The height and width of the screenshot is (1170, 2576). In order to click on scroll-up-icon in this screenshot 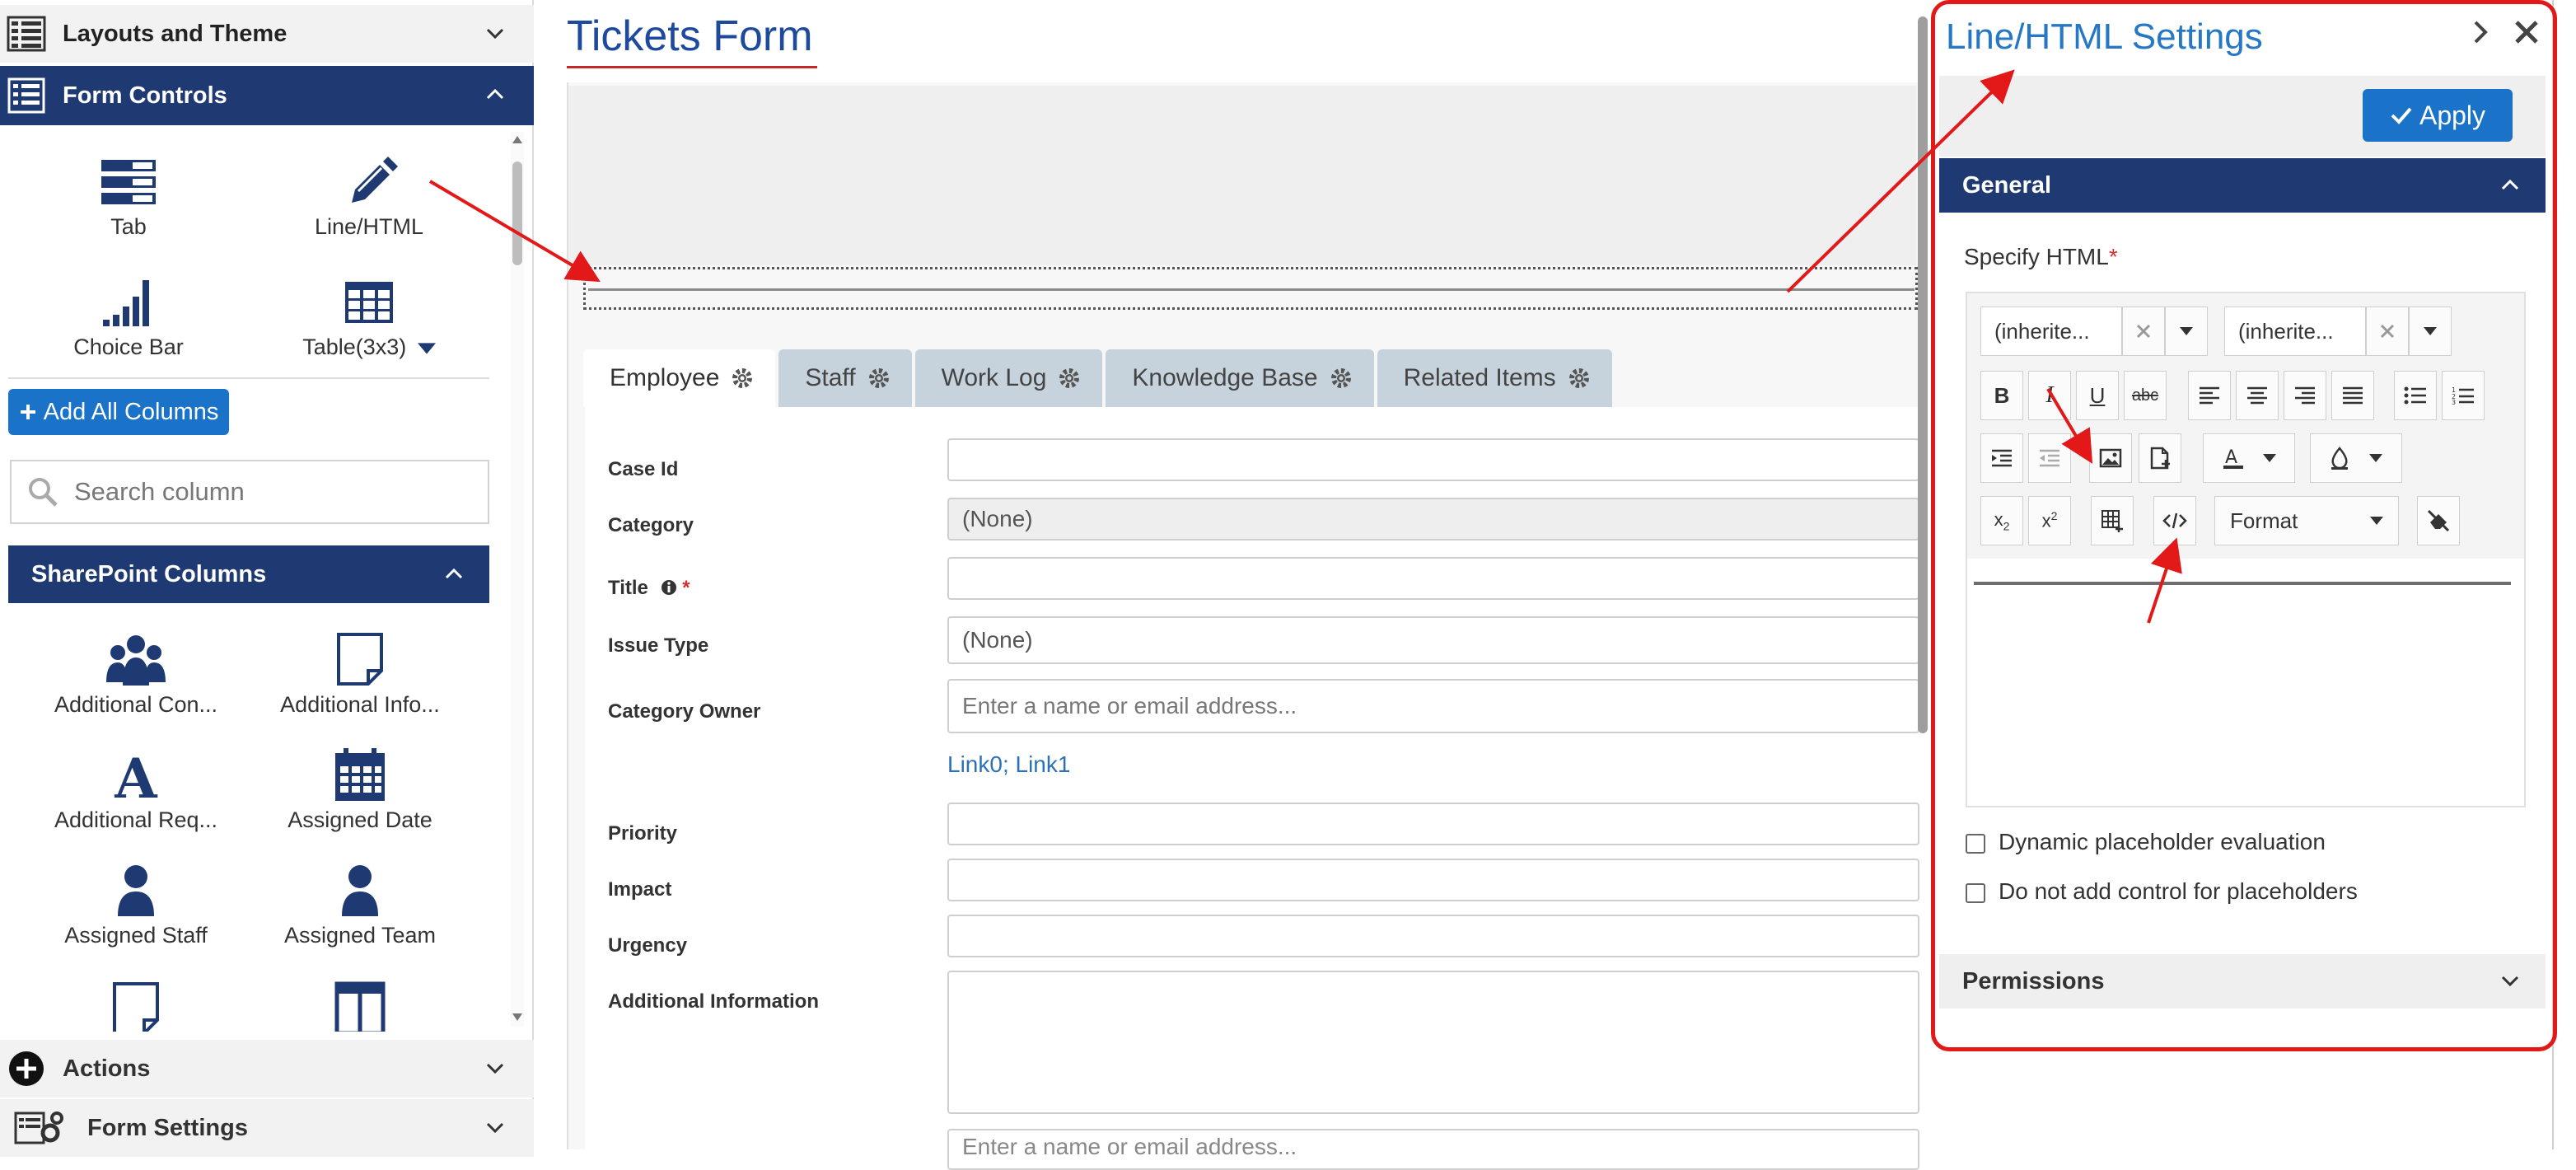, I will do `click(517, 139)`.